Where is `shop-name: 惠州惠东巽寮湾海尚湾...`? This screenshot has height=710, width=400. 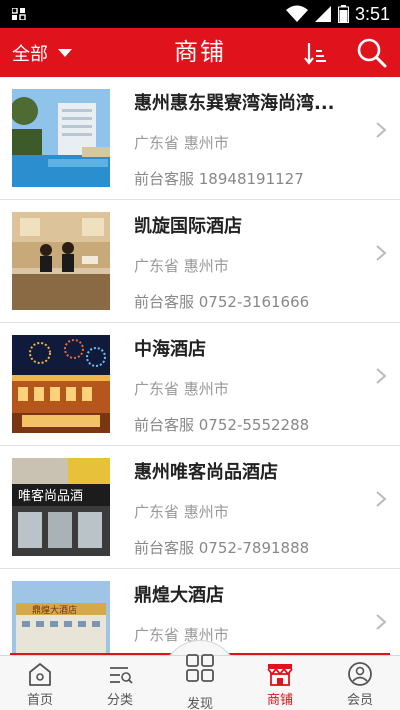 shop-name: 惠州惠东巽寮湾海尚湾... is located at coordinates (234, 103).